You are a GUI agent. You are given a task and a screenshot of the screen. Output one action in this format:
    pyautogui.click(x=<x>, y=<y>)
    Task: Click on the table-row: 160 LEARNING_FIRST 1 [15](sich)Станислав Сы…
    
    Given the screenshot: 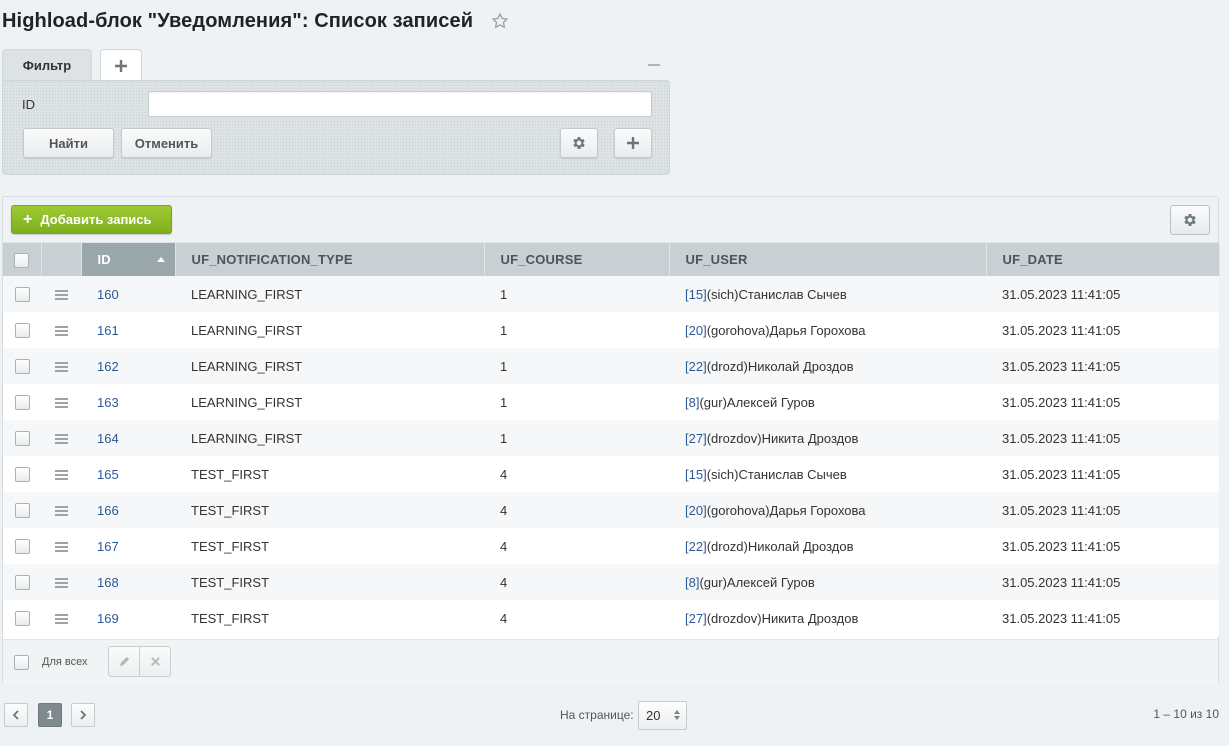 What is the action you would take?
    pyautogui.click(x=611, y=294)
    